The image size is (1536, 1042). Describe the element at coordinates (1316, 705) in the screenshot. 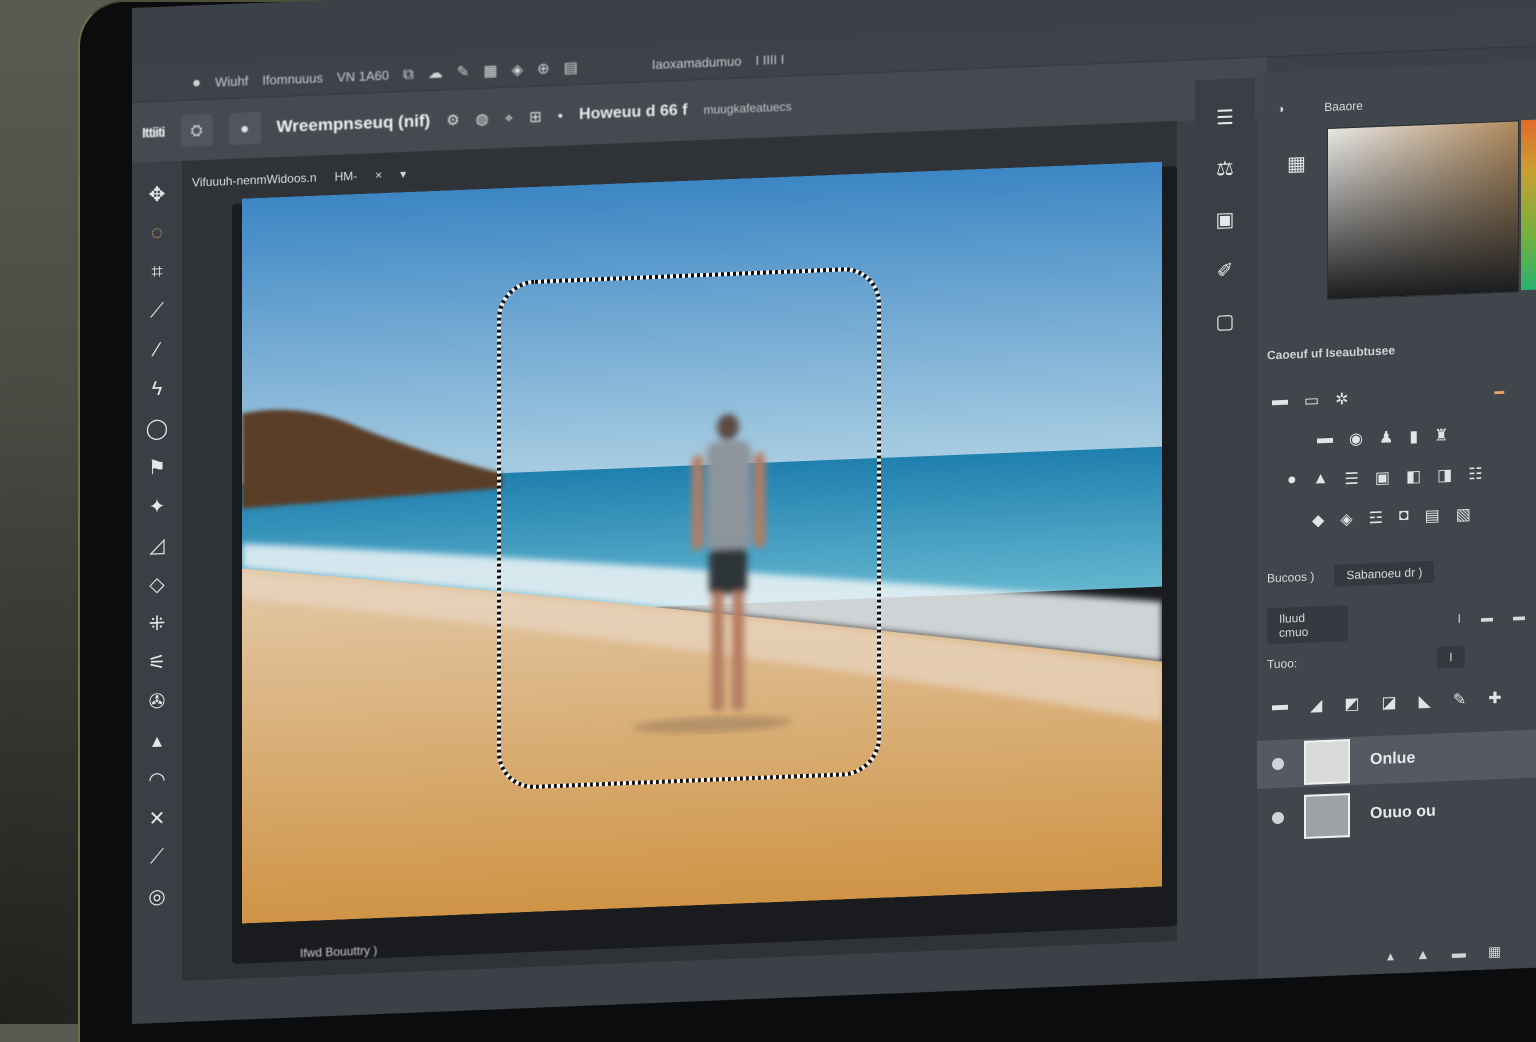

I see `fx-icon: ◢` at that location.